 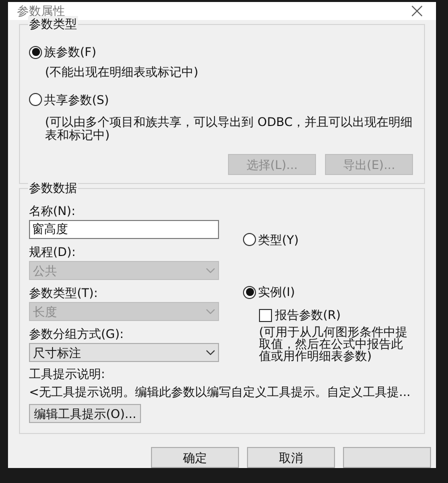 What do you see at coordinates (67, 374) in the screenshot?
I see `field-label: 工具提示说明:` at bounding box center [67, 374].